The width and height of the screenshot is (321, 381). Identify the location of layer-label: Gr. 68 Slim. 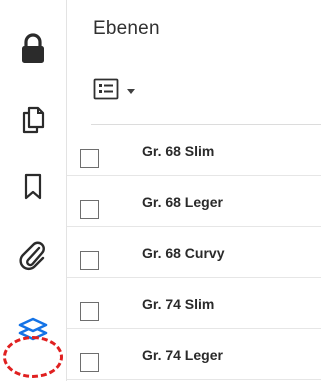
(178, 151).